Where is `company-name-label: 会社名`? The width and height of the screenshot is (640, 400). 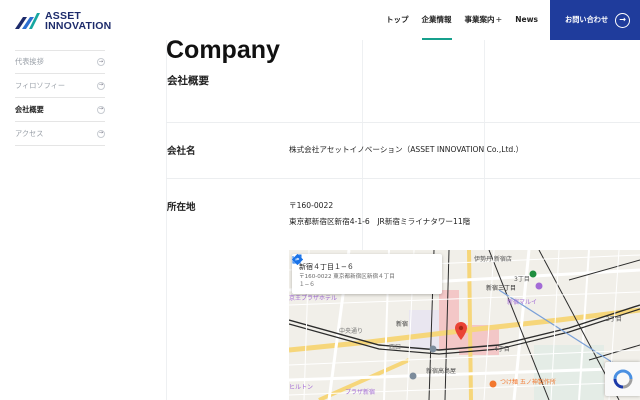
company-name-label: 会社名 is located at coordinates (181, 151).